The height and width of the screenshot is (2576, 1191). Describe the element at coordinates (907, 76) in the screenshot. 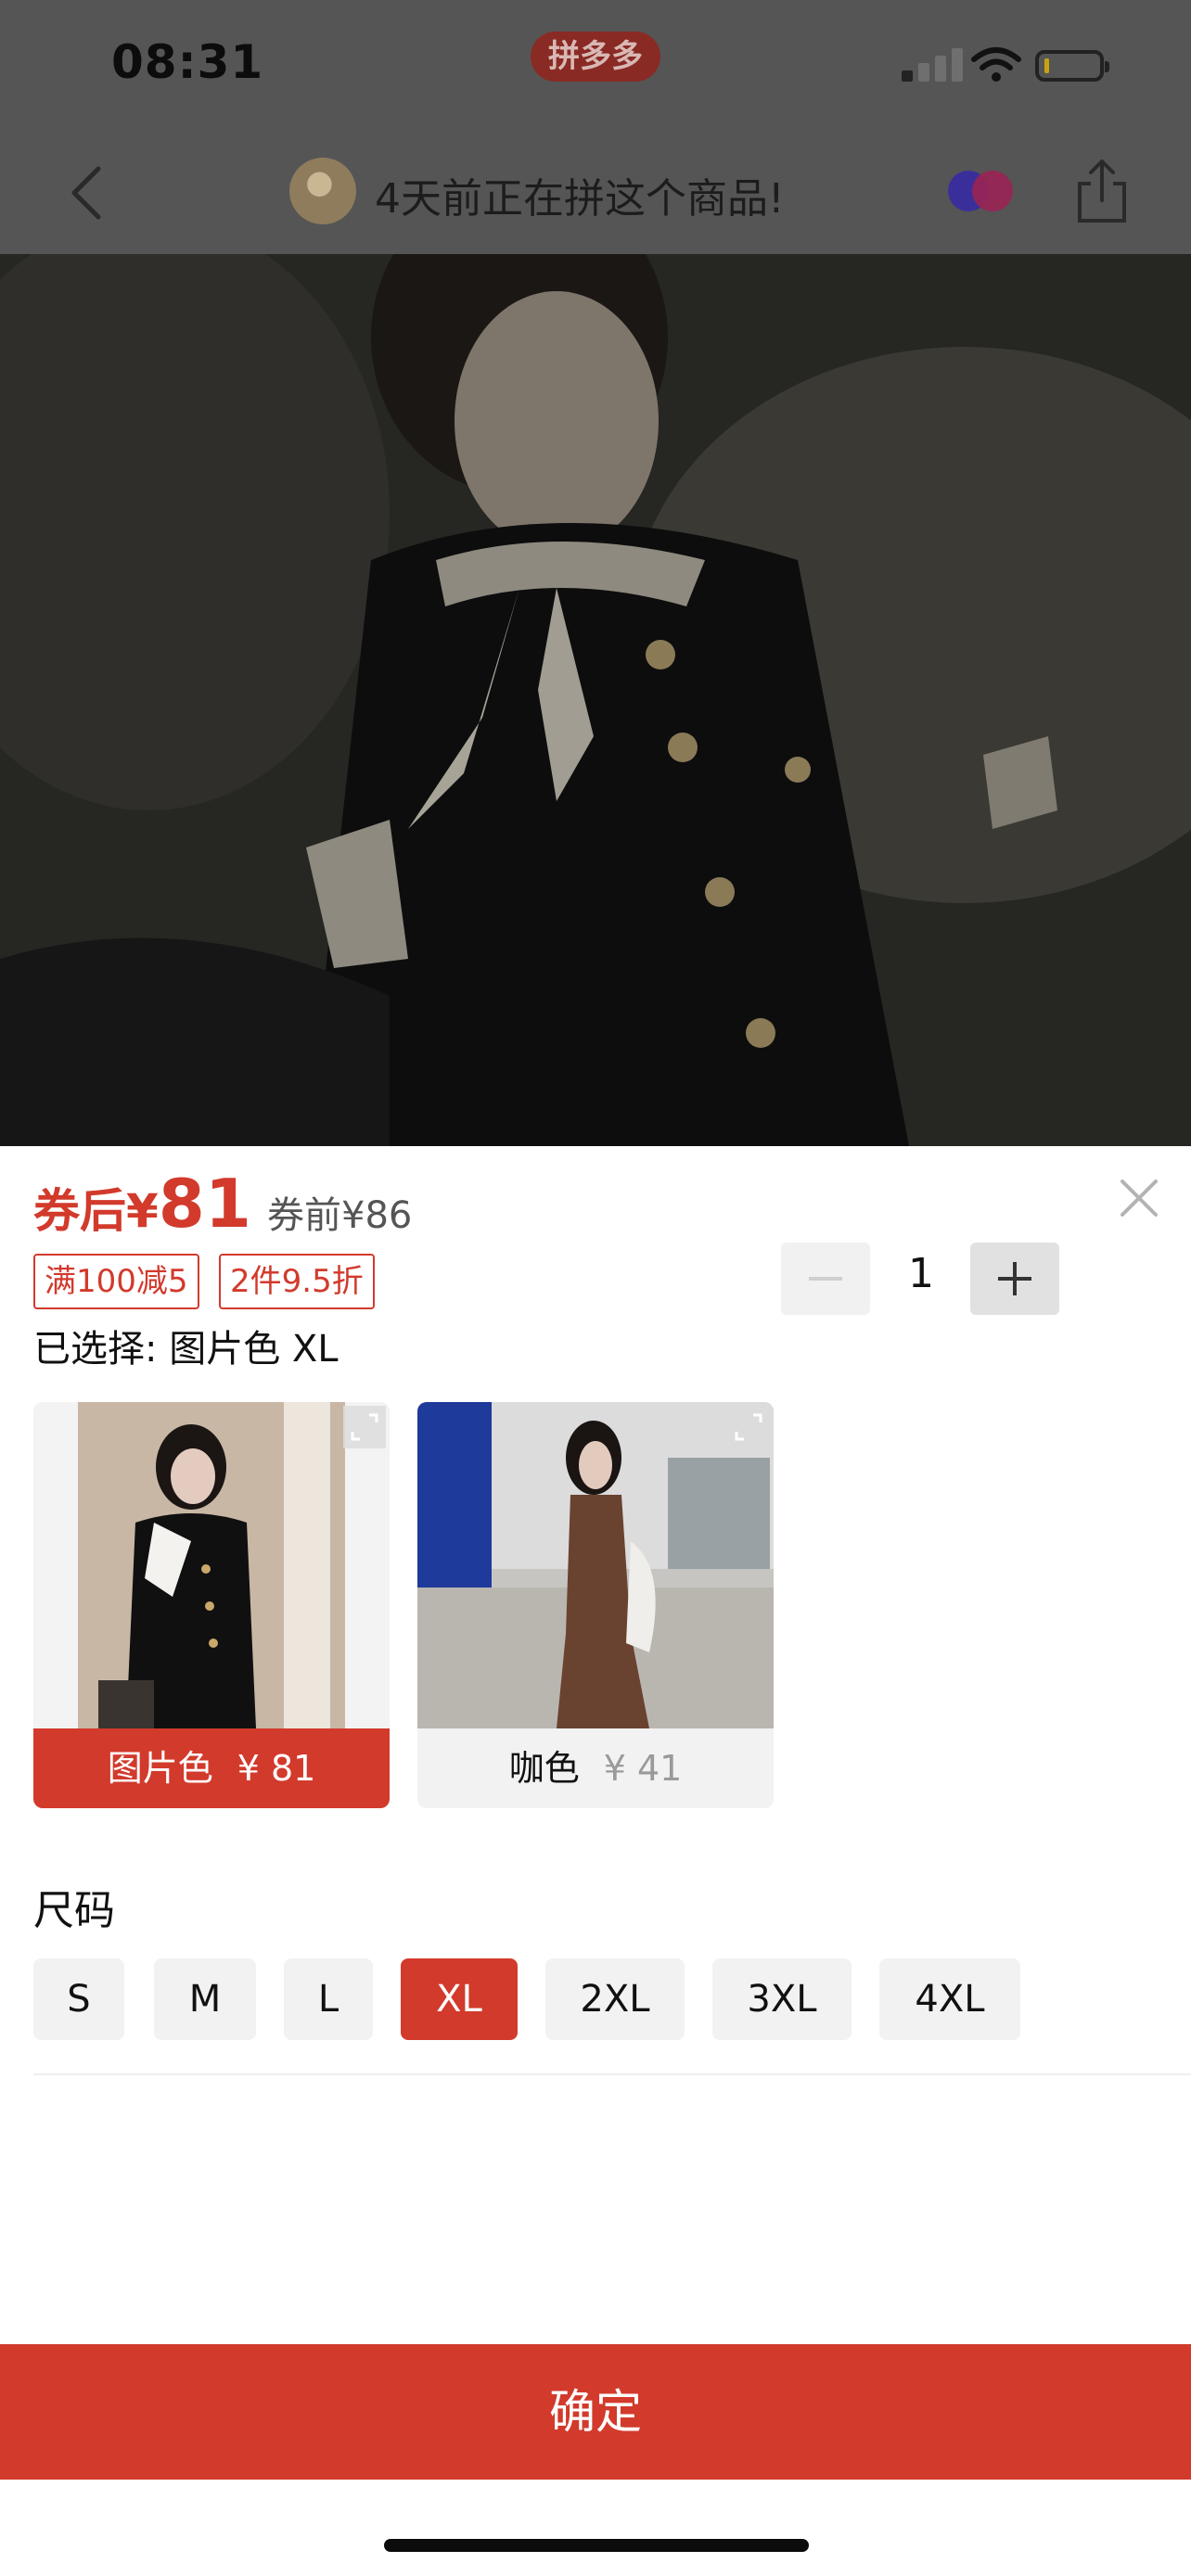

I see `signal-icon` at that location.